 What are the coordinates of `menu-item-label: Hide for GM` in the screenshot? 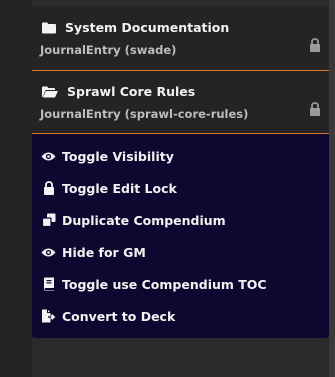 It's located at (104, 252).